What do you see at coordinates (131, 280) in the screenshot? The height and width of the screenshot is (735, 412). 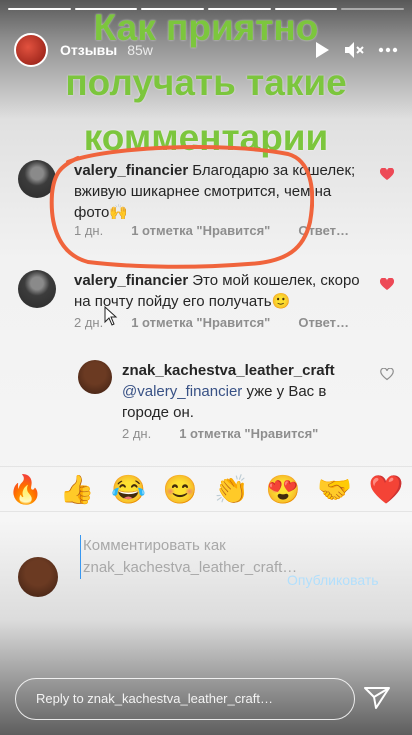 I see `comment-username: valery_financier` at bounding box center [131, 280].